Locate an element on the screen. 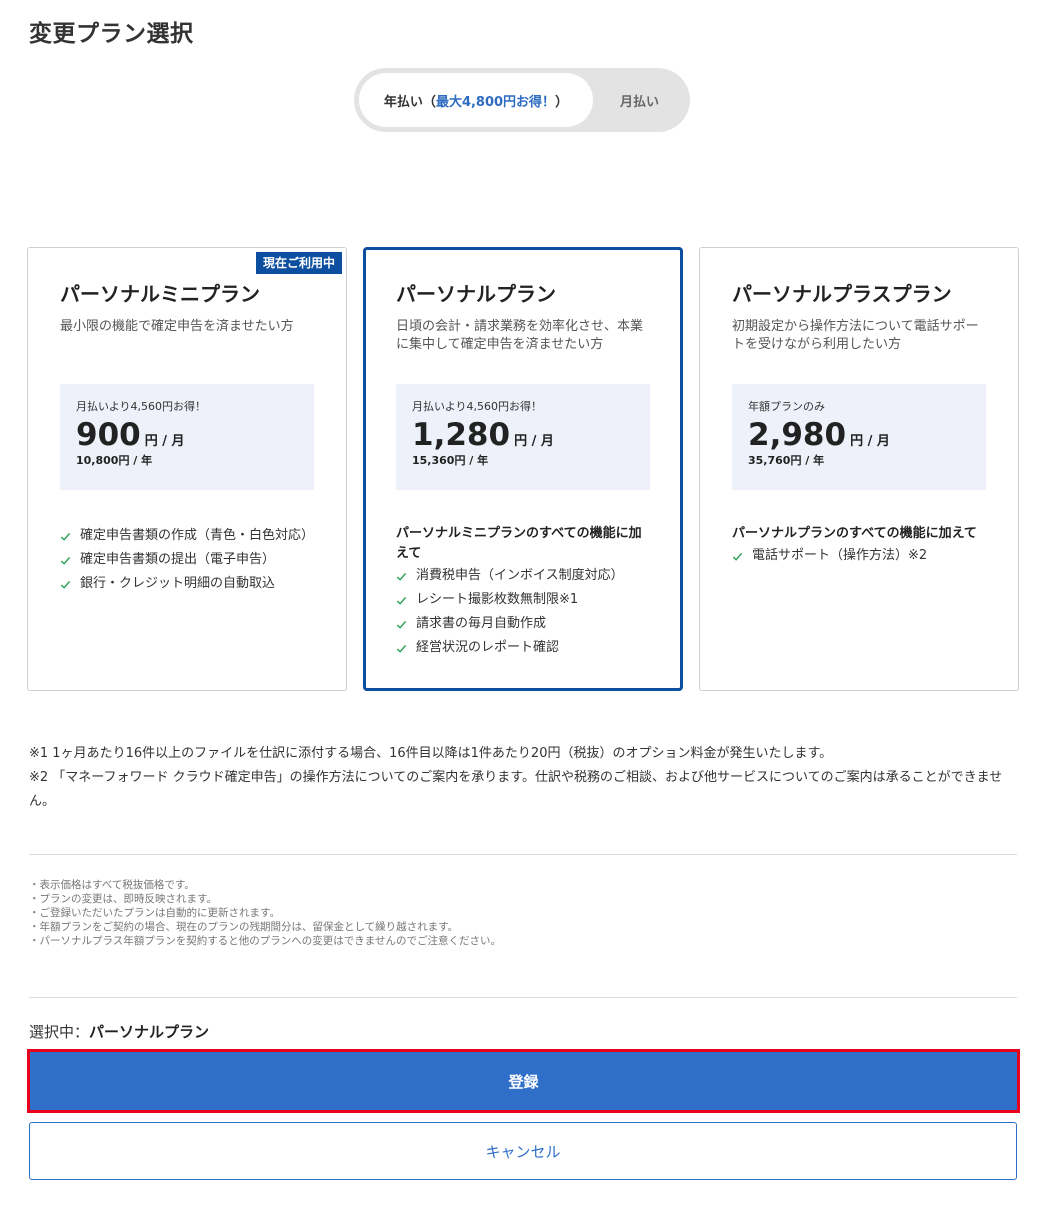 This screenshot has height=1207, width=1044. yearly-price: 35,760円 / 年 is located at coordinates (786, 460).